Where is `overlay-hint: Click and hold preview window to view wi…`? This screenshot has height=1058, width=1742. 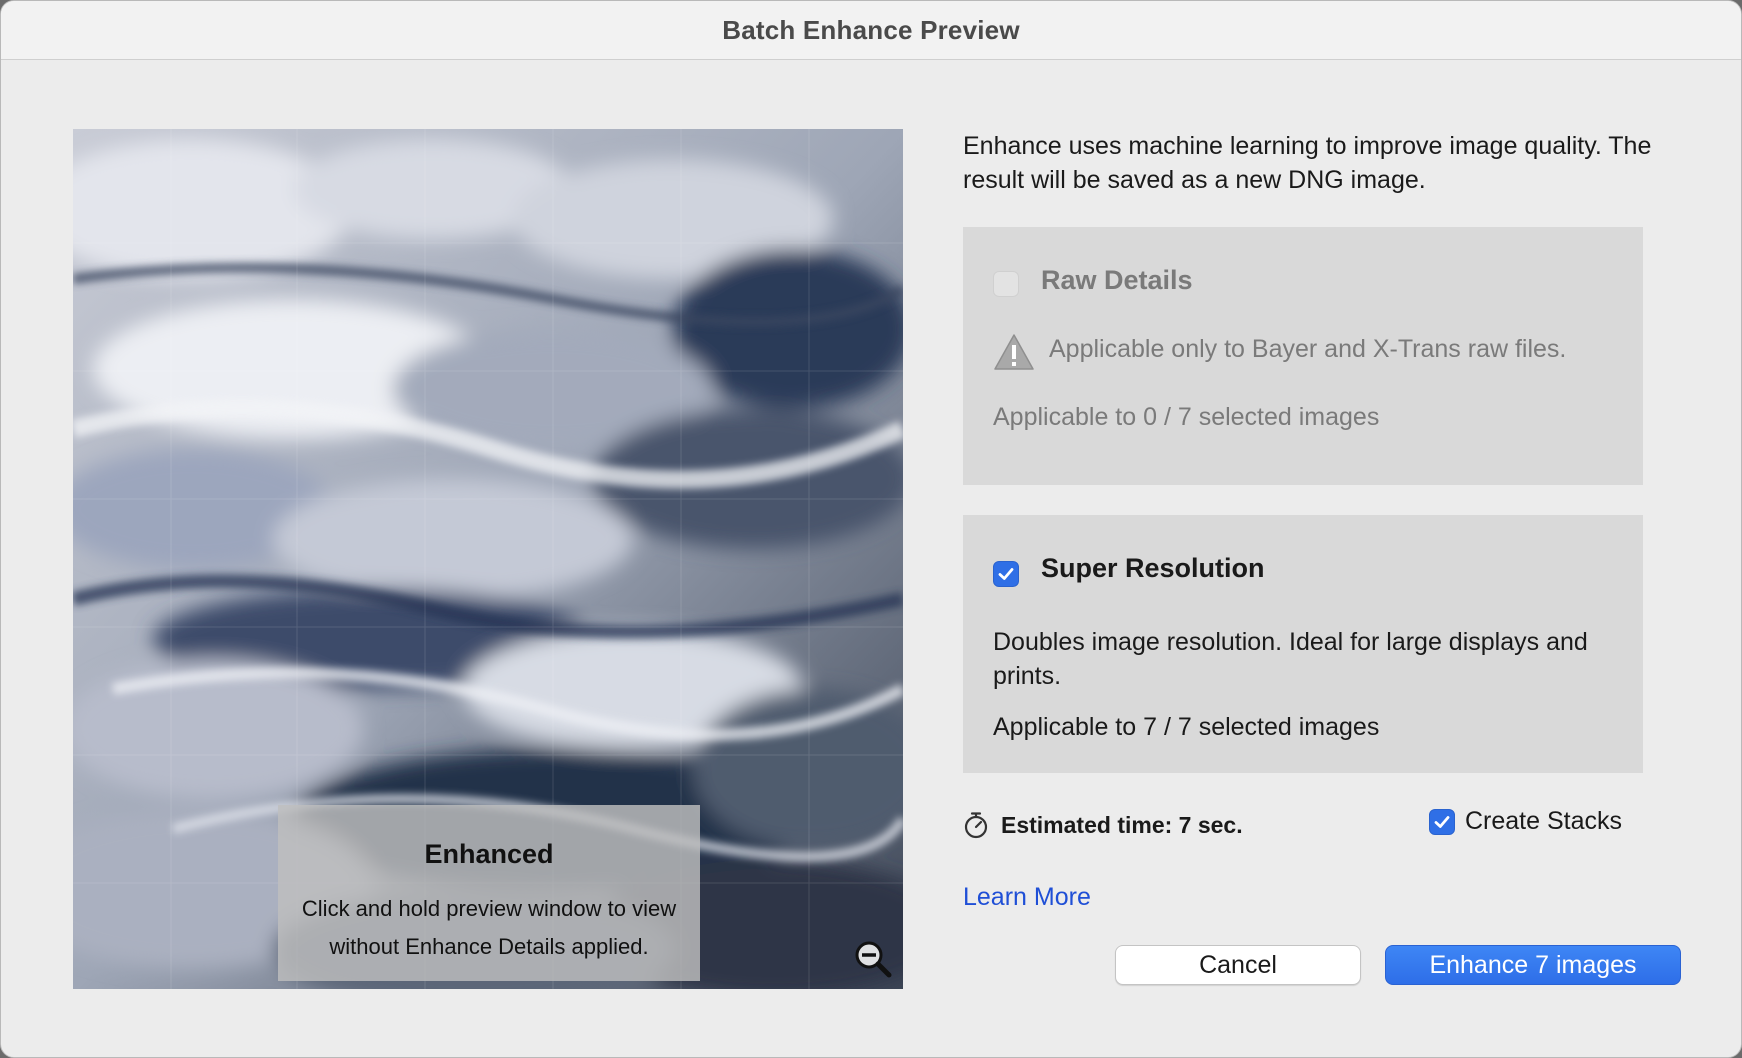 overlay-hint: Click and hold preview window to view wi… is located at coordinates (489, 927).